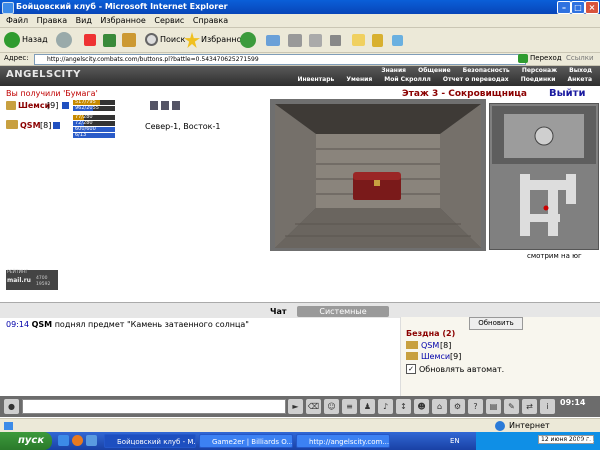  I want to click on print-icon, so click(295, 40).